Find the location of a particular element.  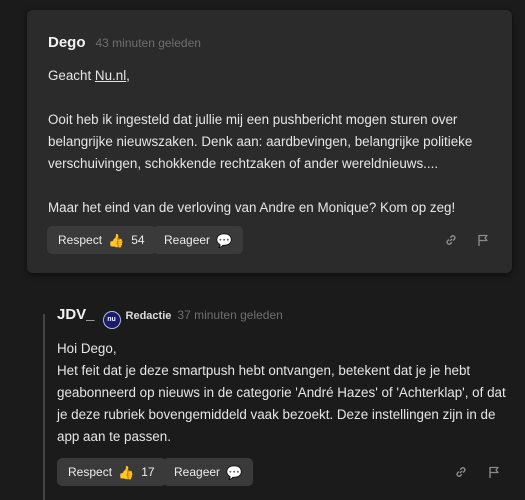

nu-logo-badge: nu is located at coordinates (111, 319).